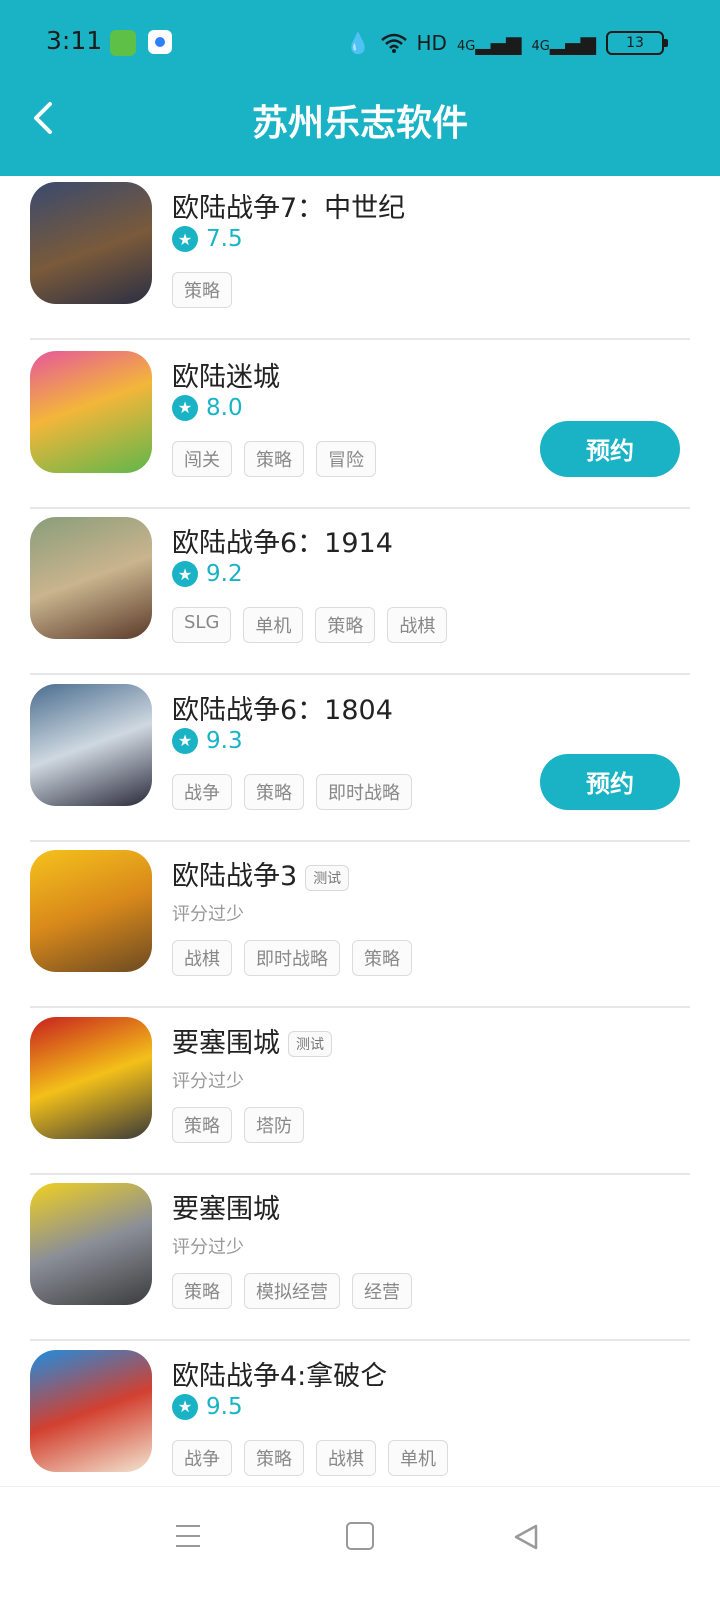 This screenshot has height=1601, width=720. I want to click on tag-list: 战棋 即时战略 策略, so click(292, 958).